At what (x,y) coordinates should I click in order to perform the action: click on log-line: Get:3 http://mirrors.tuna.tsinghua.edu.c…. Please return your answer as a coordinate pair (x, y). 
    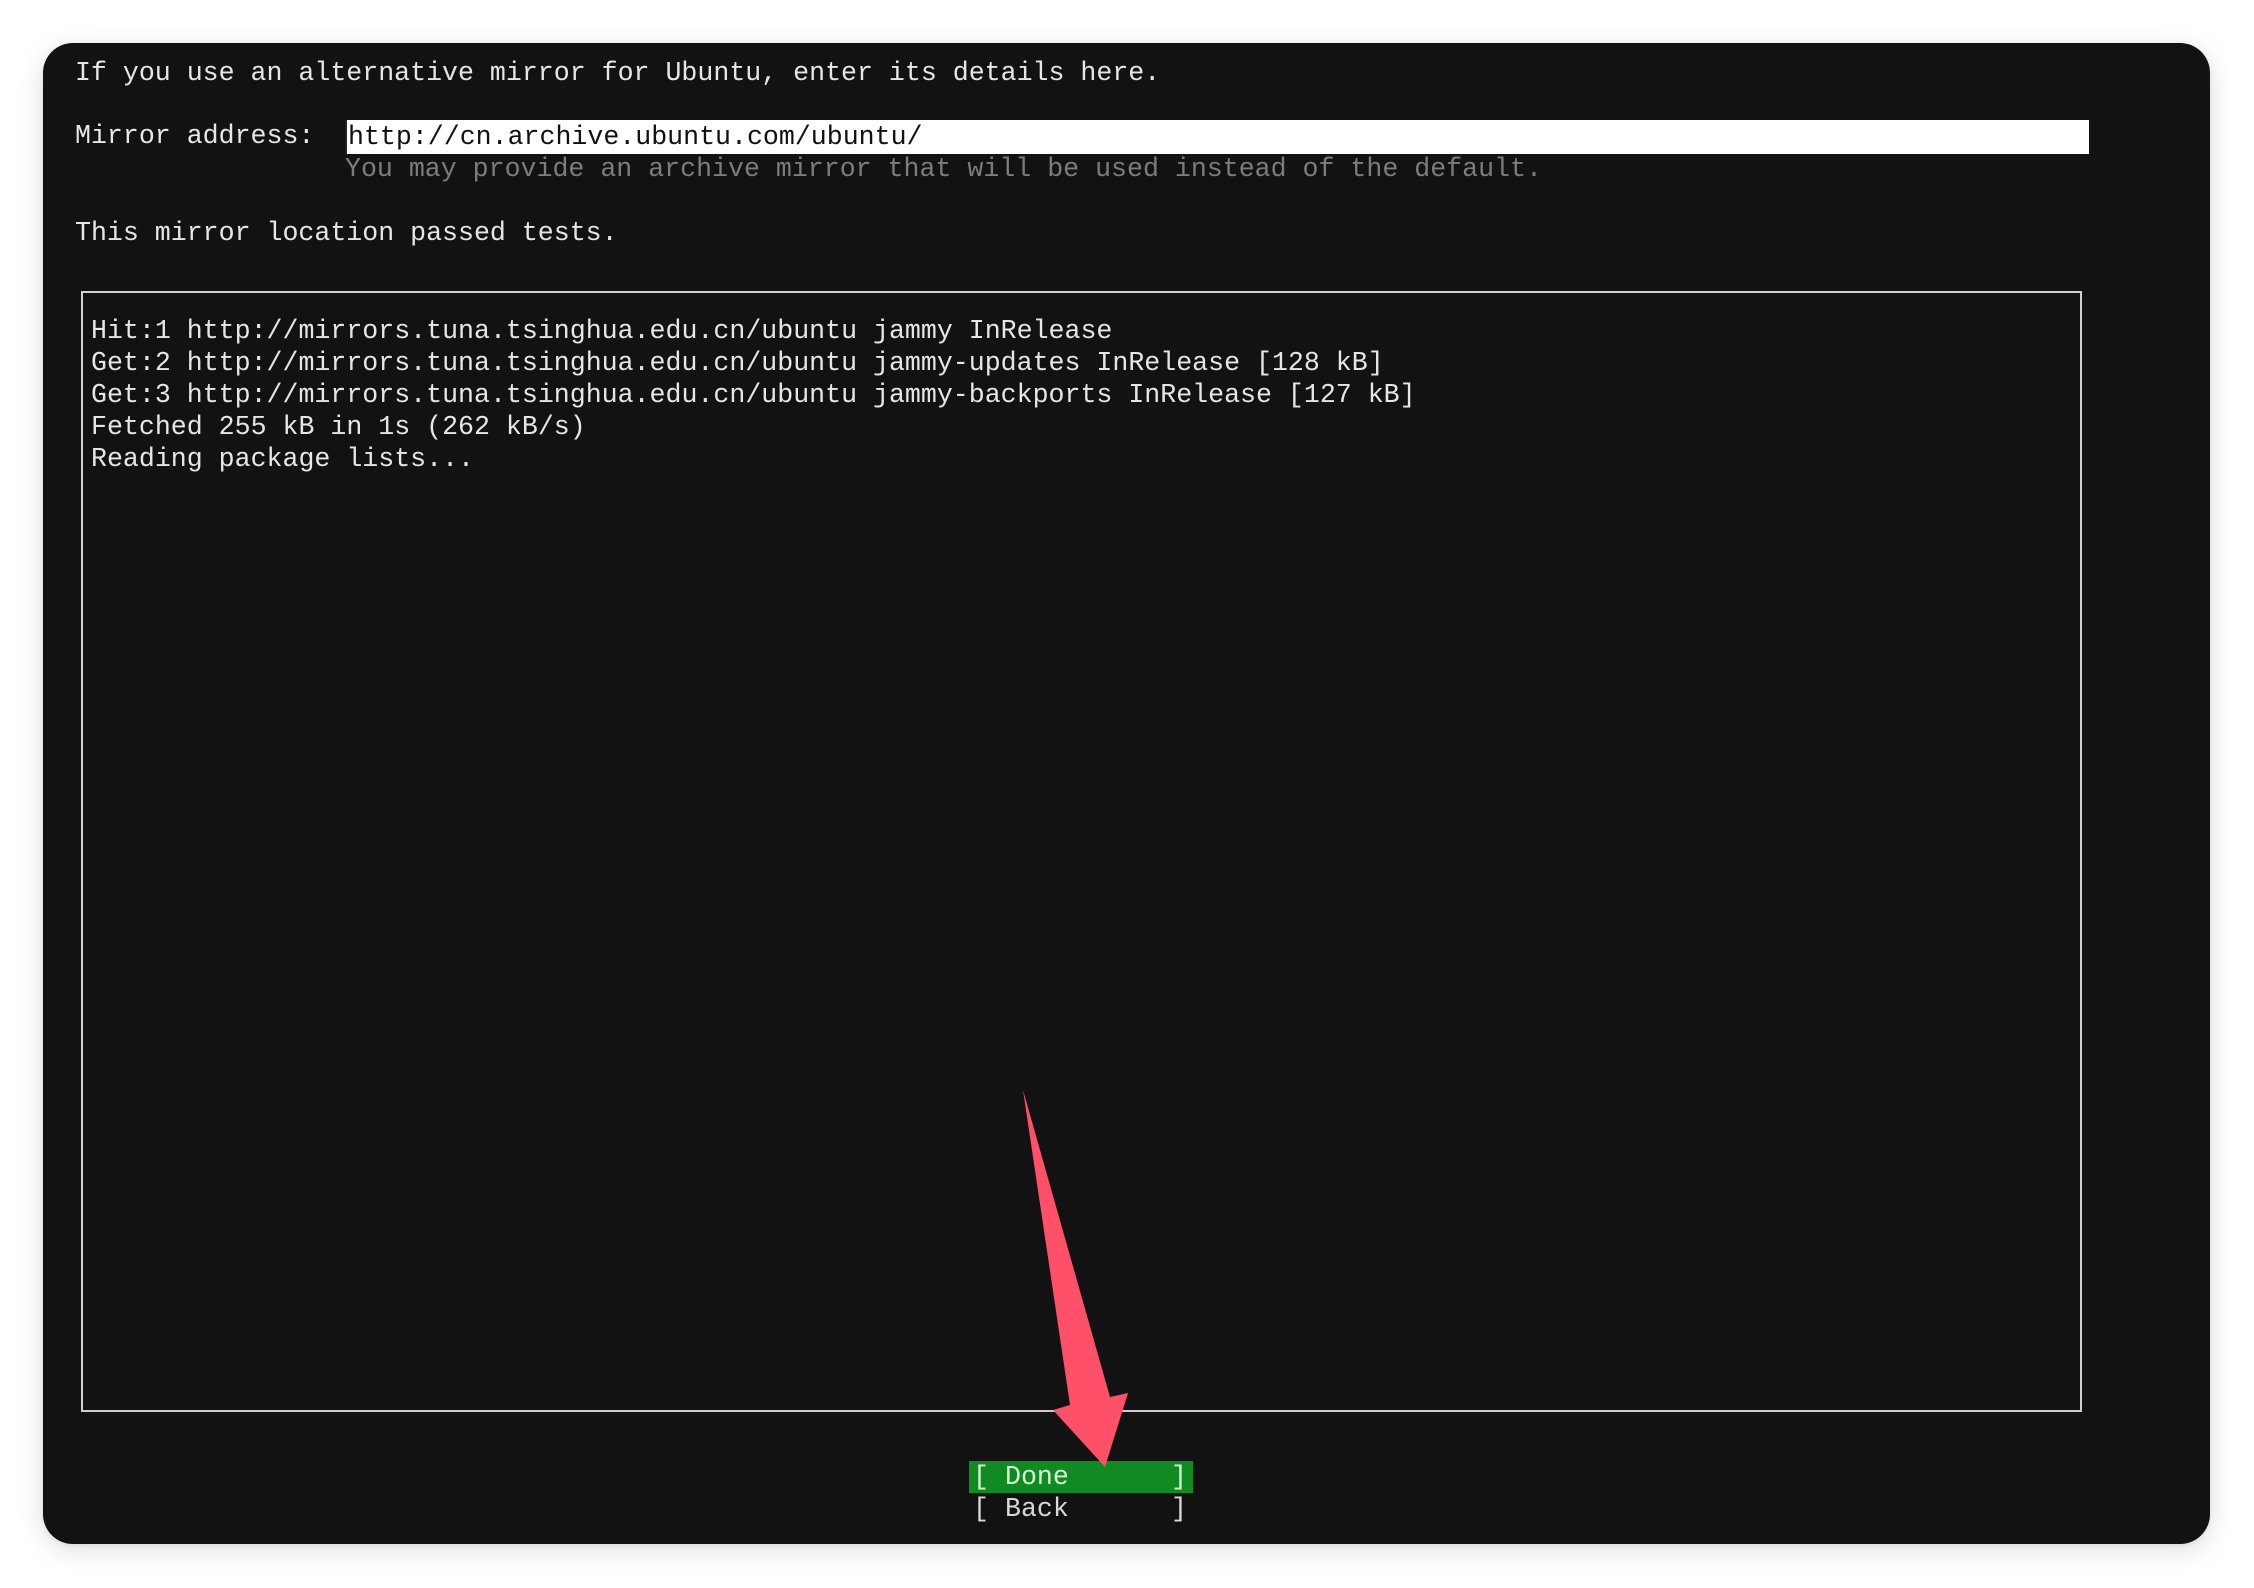
    Looking at the image, I should click on (753, 395).